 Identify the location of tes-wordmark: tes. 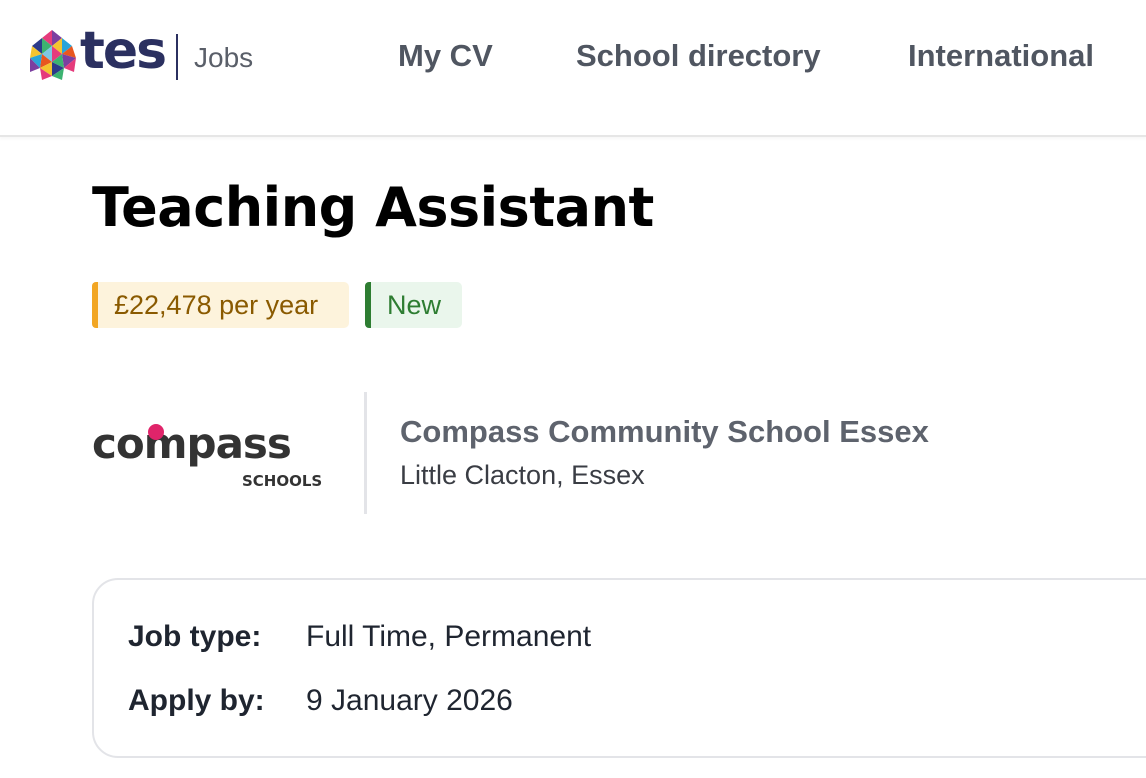
(123, 51).